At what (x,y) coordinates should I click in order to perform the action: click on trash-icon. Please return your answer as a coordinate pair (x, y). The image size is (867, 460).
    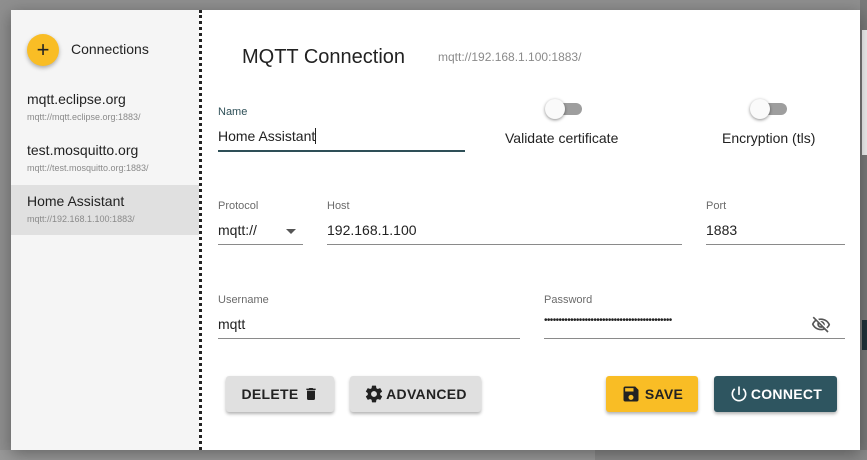
    Looking at the image, I should click on (311, 394).